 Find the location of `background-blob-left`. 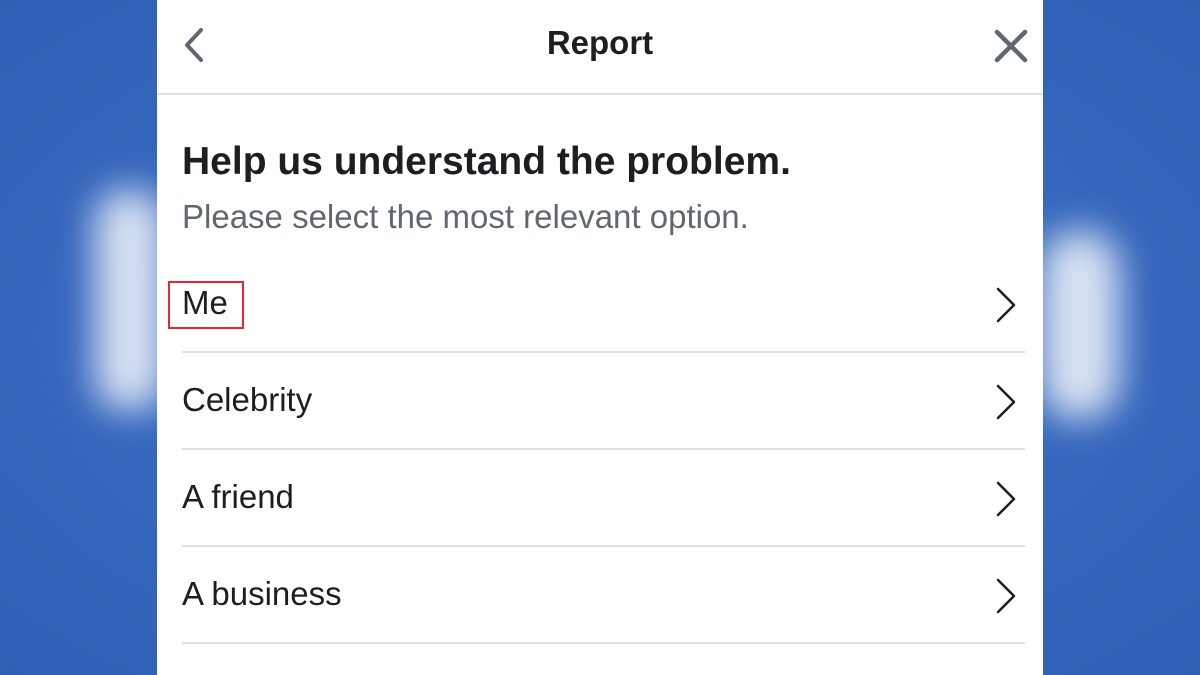

background-blob-left is located at coordinates (130, 300).